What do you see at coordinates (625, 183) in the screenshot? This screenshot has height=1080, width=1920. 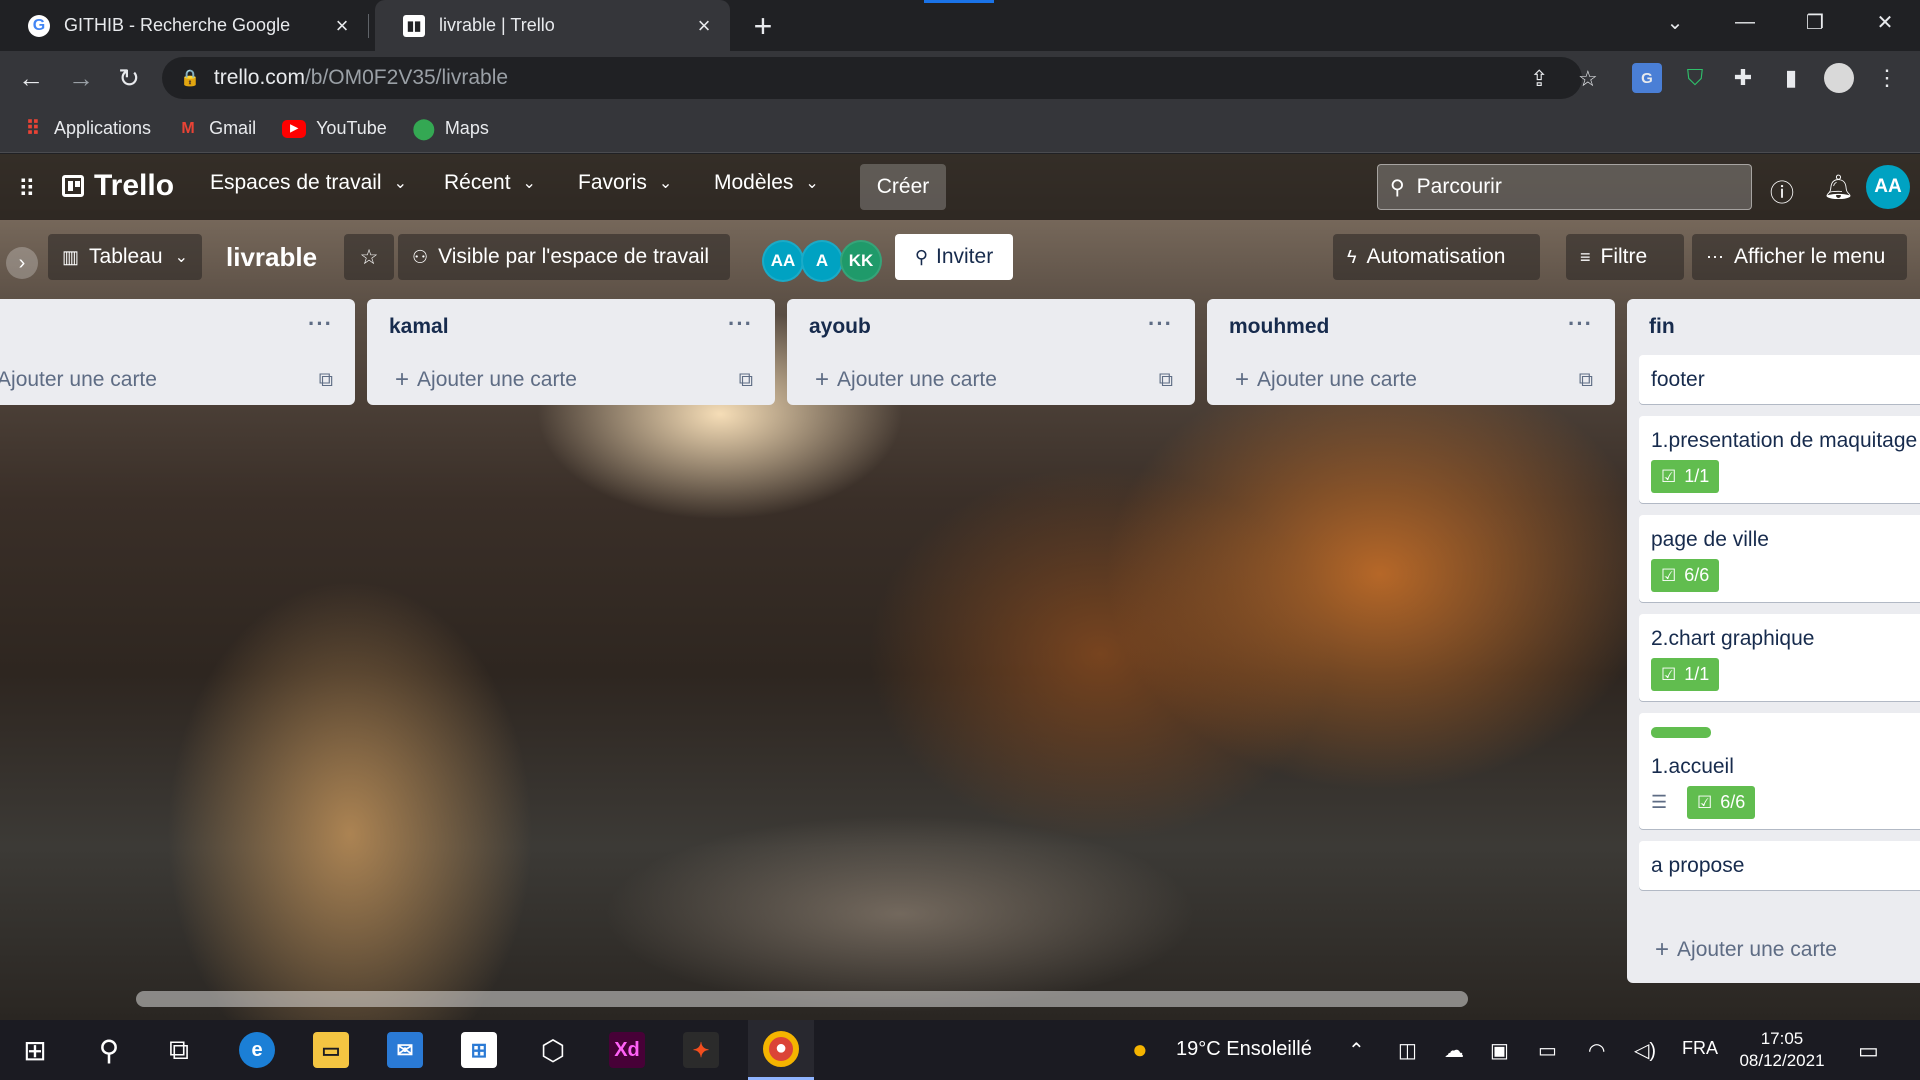 I see `menu-favorites: Favoris ⌄` at bounding box center [625, 183].